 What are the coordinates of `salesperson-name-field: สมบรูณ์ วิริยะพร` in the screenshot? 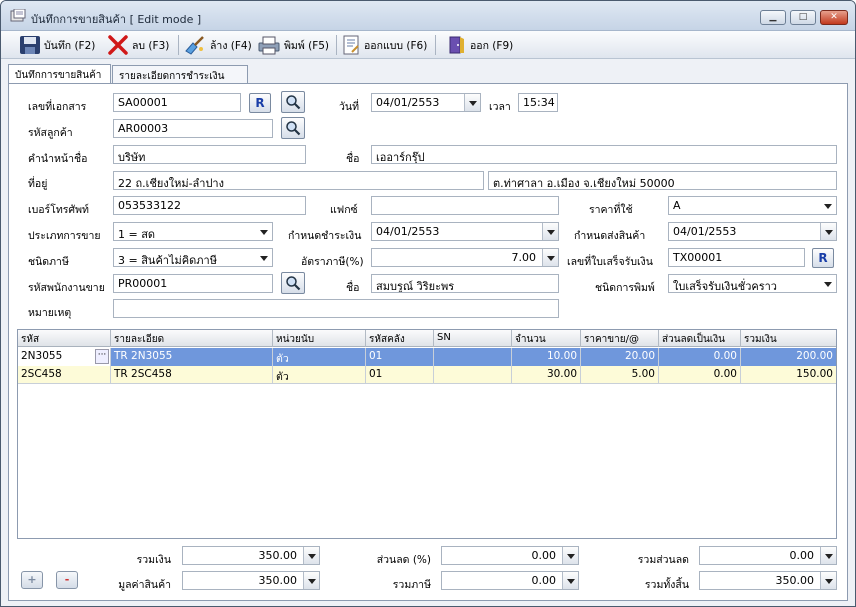 It's located at (465, 283).